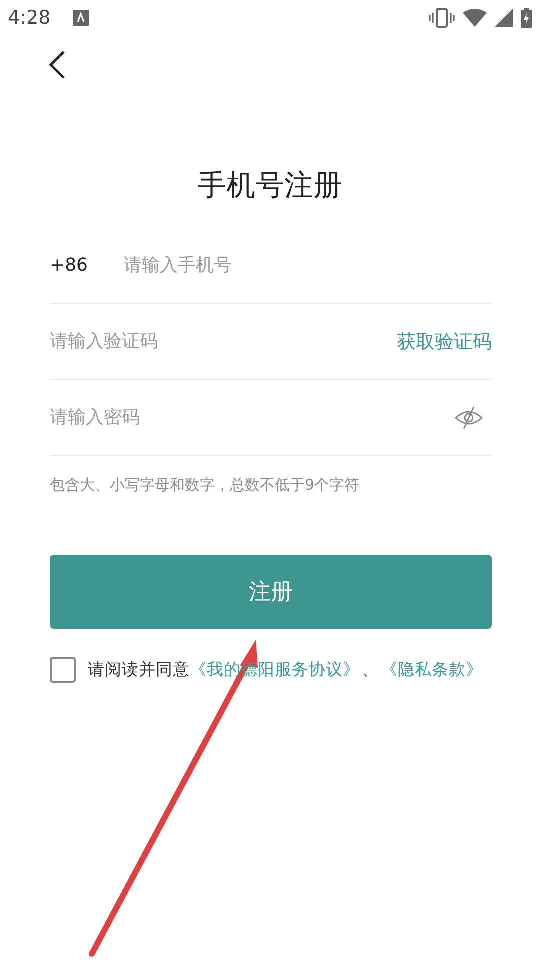  What do you see at coordinates (205, 485) in the screenshot?
I see `password-hint: 包含大、小写字母和数字，总数不低于9个字符` at bounding box center [205, 485].